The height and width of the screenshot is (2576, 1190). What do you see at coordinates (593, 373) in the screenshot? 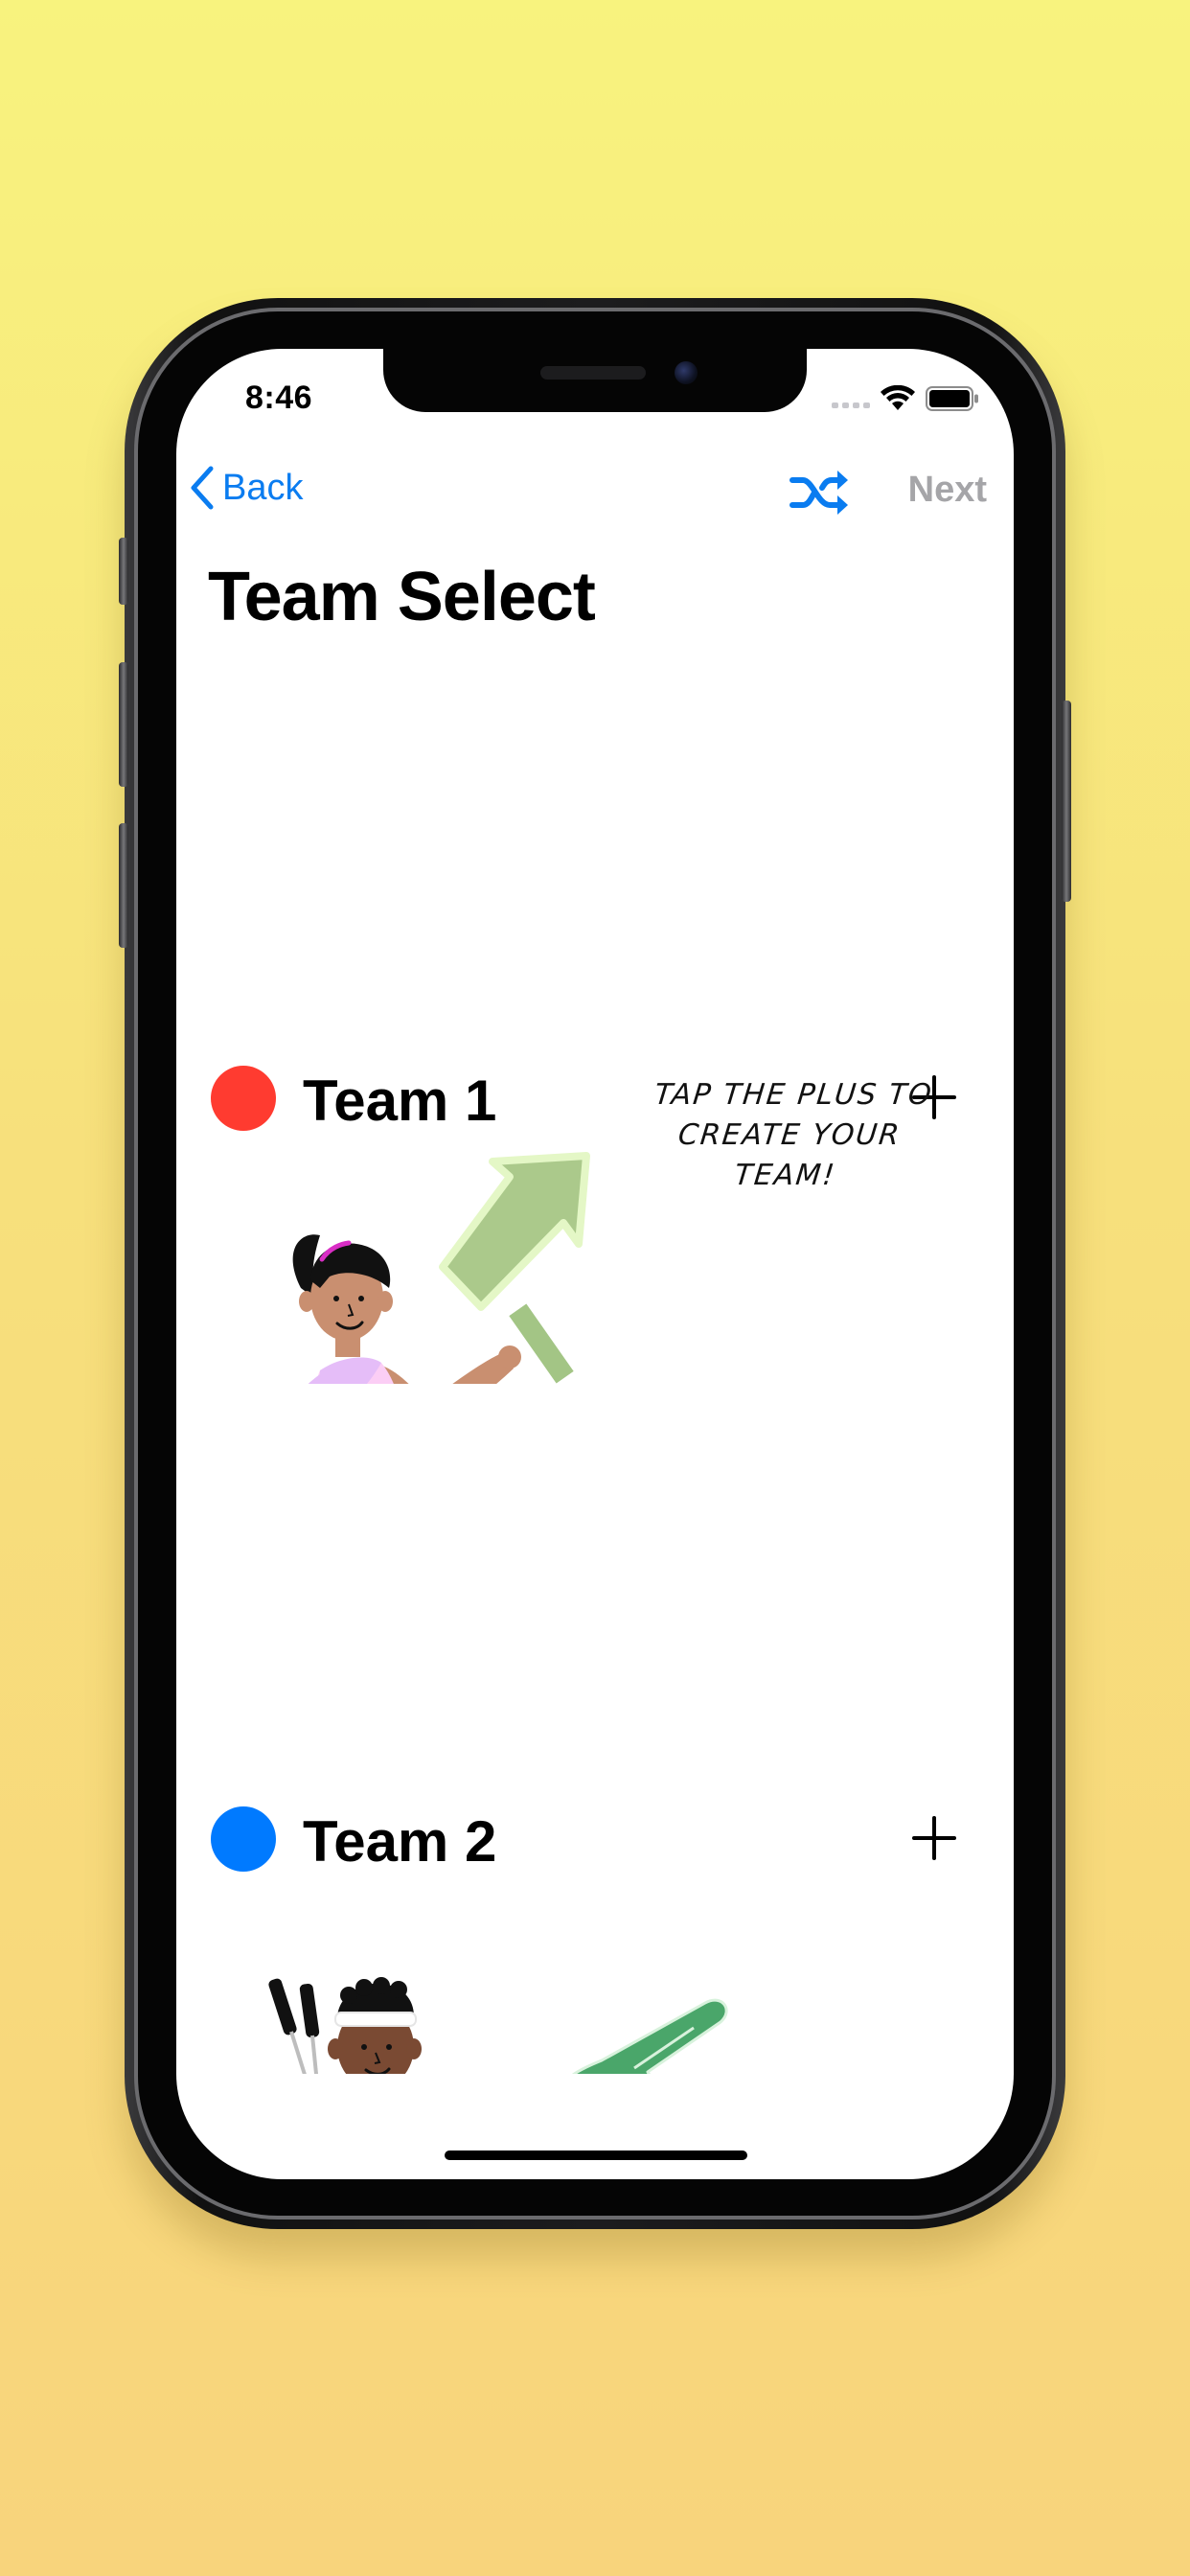
I see `earpiece-speaker` at bounding box center [593, 373].